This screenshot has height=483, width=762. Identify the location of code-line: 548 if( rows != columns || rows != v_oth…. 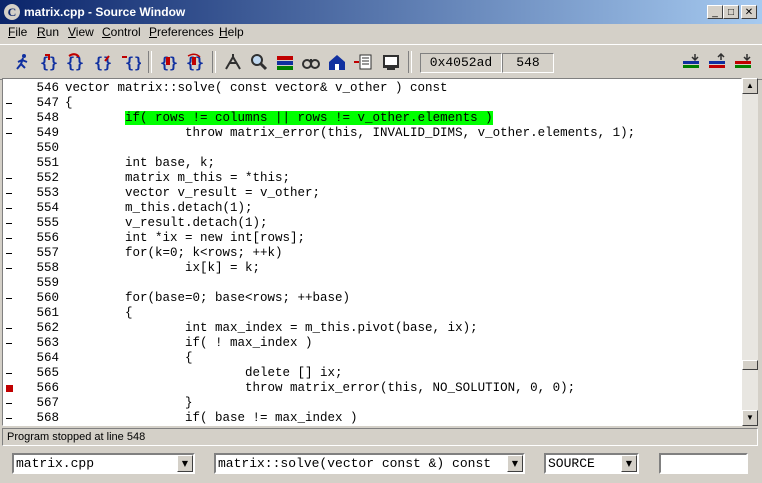
(372, 118).